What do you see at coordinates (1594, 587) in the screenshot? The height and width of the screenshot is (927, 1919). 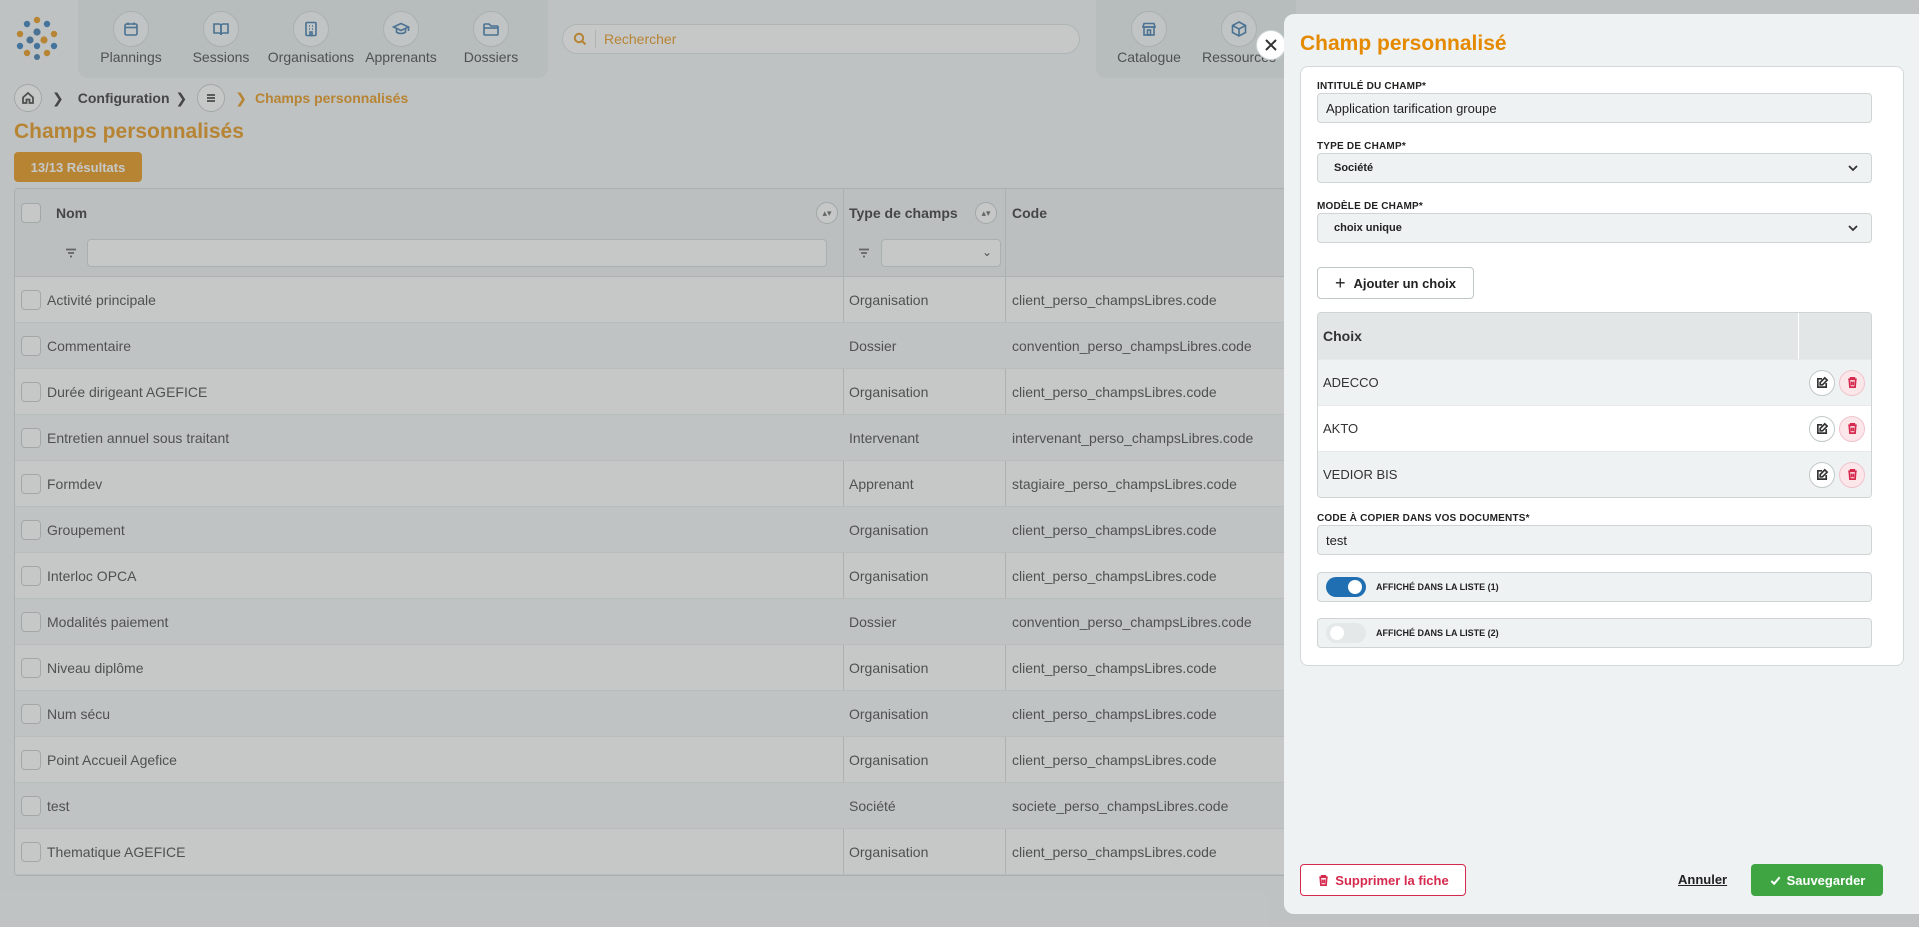 I see `toggle-row-liste-1: AFFICHÉ DANS LA LISTE (1)` at bounding box center [1594, 587].